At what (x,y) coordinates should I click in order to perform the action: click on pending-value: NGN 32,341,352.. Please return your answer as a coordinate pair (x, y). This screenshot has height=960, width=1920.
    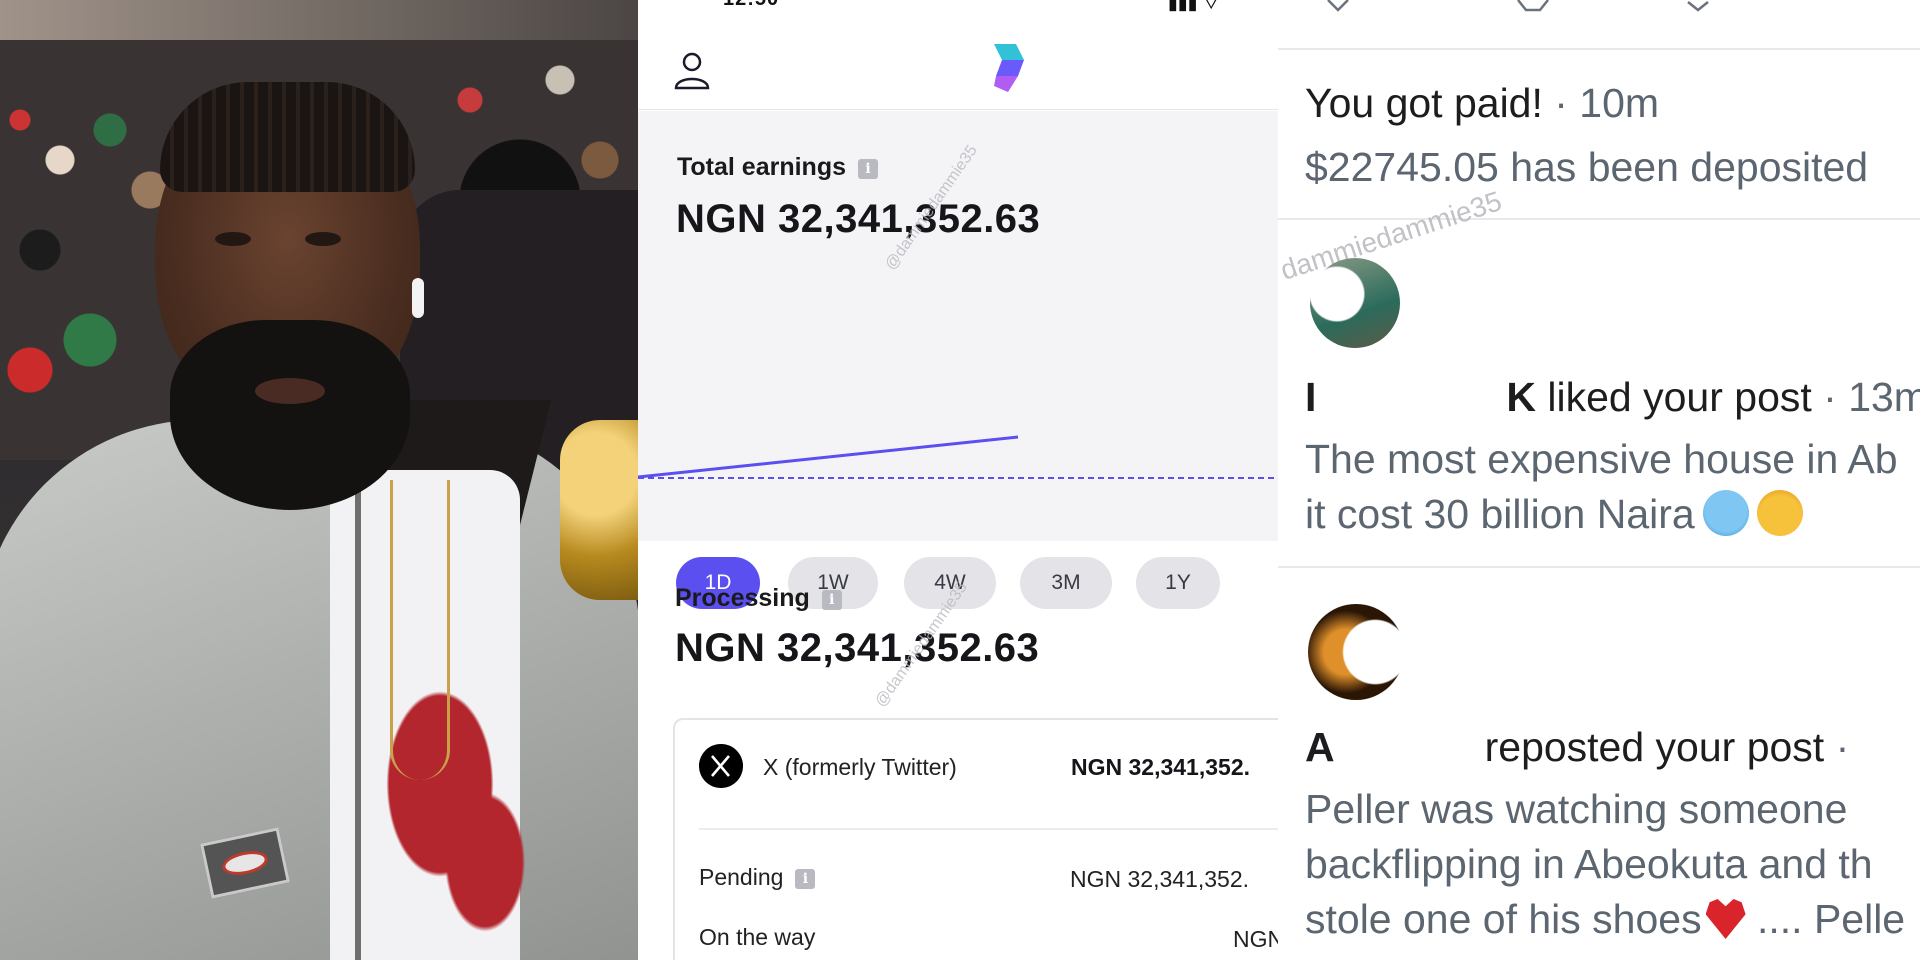
    Looking at the image, I should click on (1160, 879).